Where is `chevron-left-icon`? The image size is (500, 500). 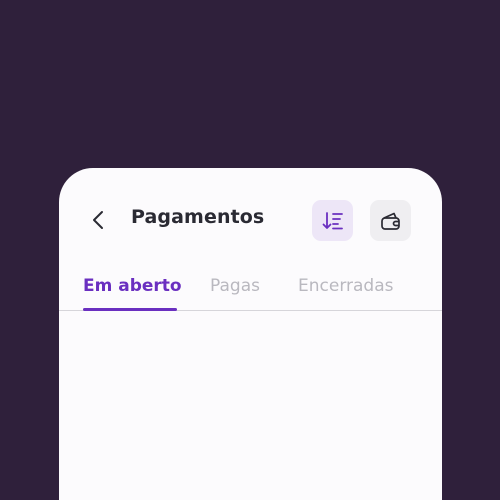 chevron-left-icon is located at coordinates (98, 220).